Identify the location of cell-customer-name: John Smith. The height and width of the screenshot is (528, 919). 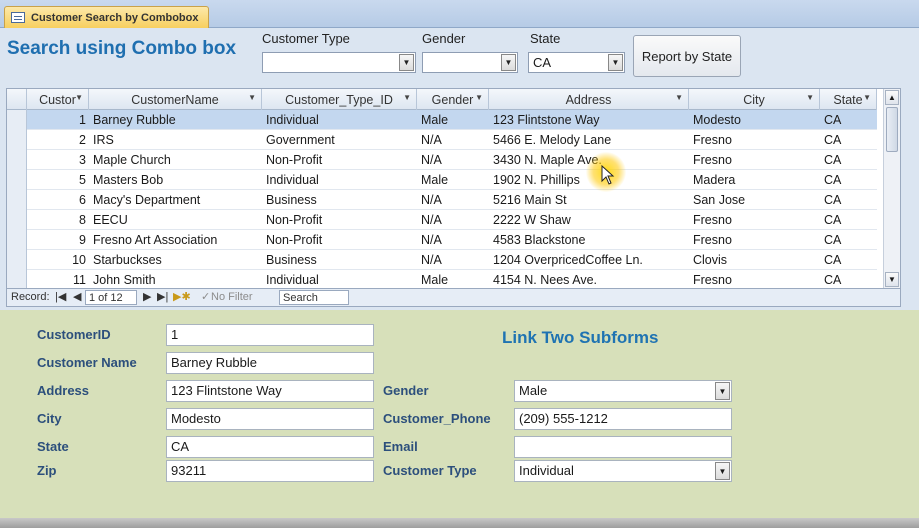
(175, 279).